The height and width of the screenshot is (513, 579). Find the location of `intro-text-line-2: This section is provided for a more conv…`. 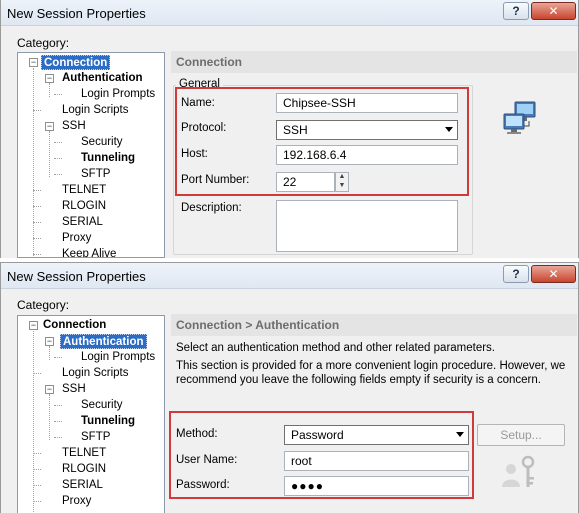

intro-text-line-2: This section is provided for a more conv… is located at coordinates (371, 366).